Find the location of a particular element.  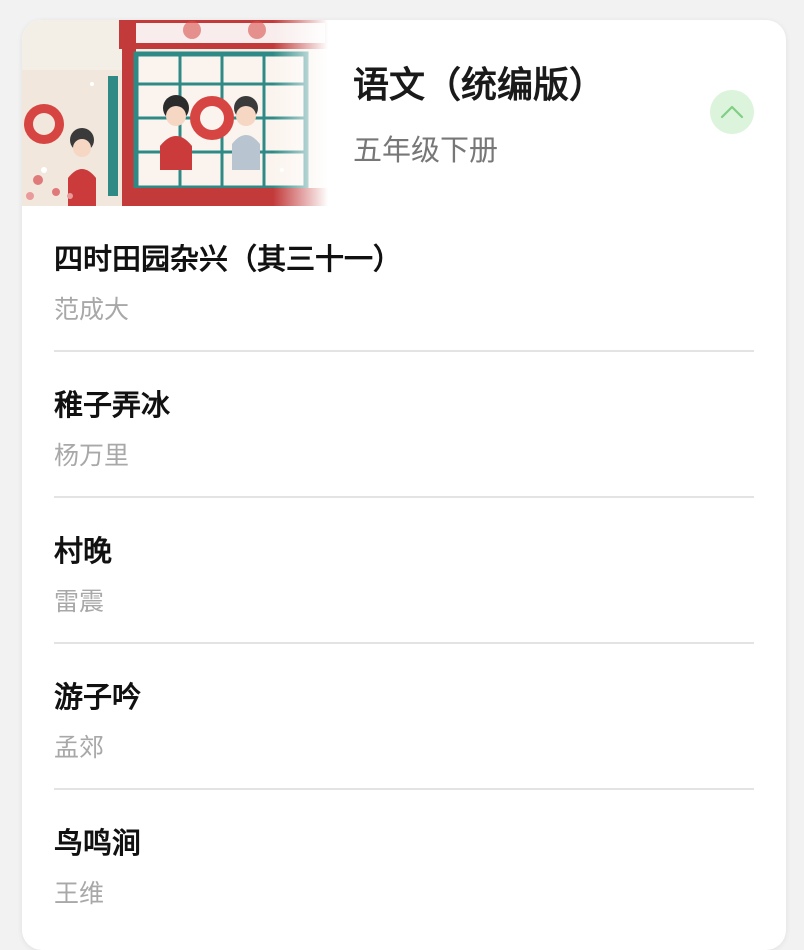

book-grade-subtitle: 五年级下册 is located at coordinates (426, 150).